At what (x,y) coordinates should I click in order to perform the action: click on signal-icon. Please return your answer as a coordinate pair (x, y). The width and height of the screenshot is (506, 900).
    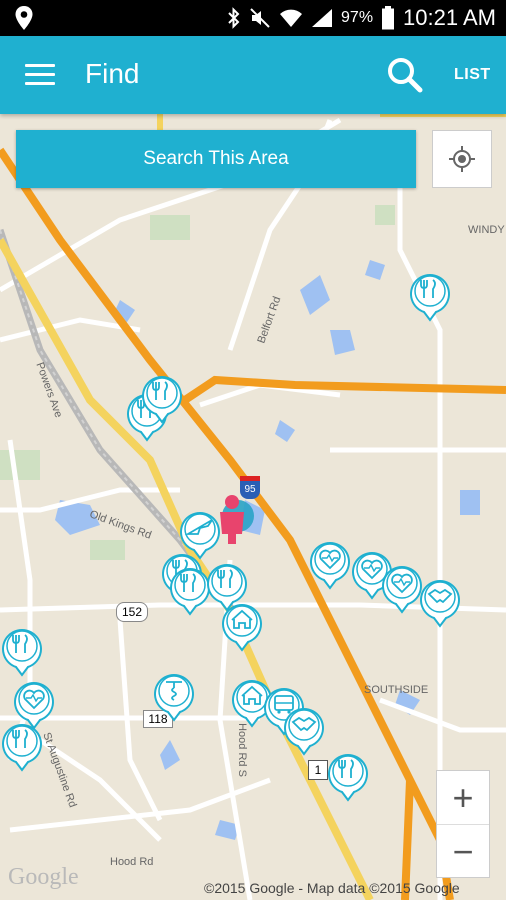
    Looking at the image, I should click on (322, 18).